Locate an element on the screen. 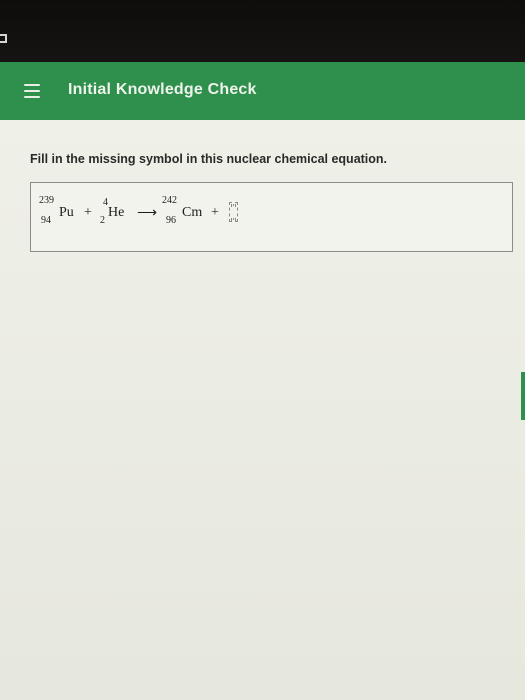 The width and height of the screenshot is (525, 700). hamburger-menu-icon is located at coordinates (32, 91).